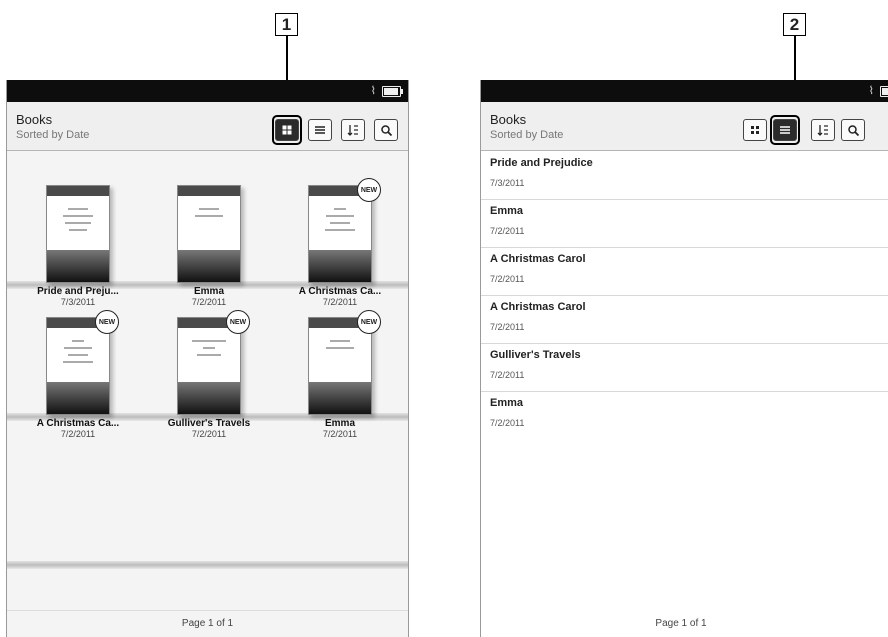 The width and height of the screenshot is (888, 637). I want to click on list-item: Gulliver's Travels 7/2/2011, so click(684, 367).